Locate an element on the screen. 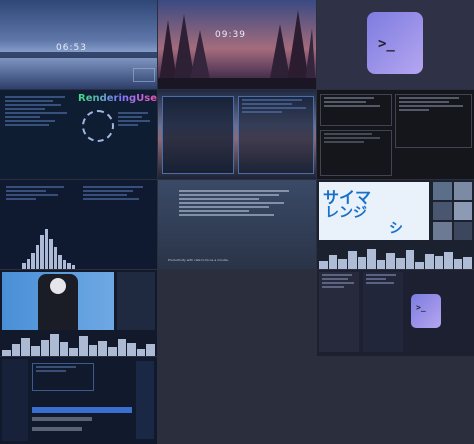 Image resolution: width=474 pixels, height=444 pixels. rendering-user-title: RenderingUser is located at coordinates (117, 98).